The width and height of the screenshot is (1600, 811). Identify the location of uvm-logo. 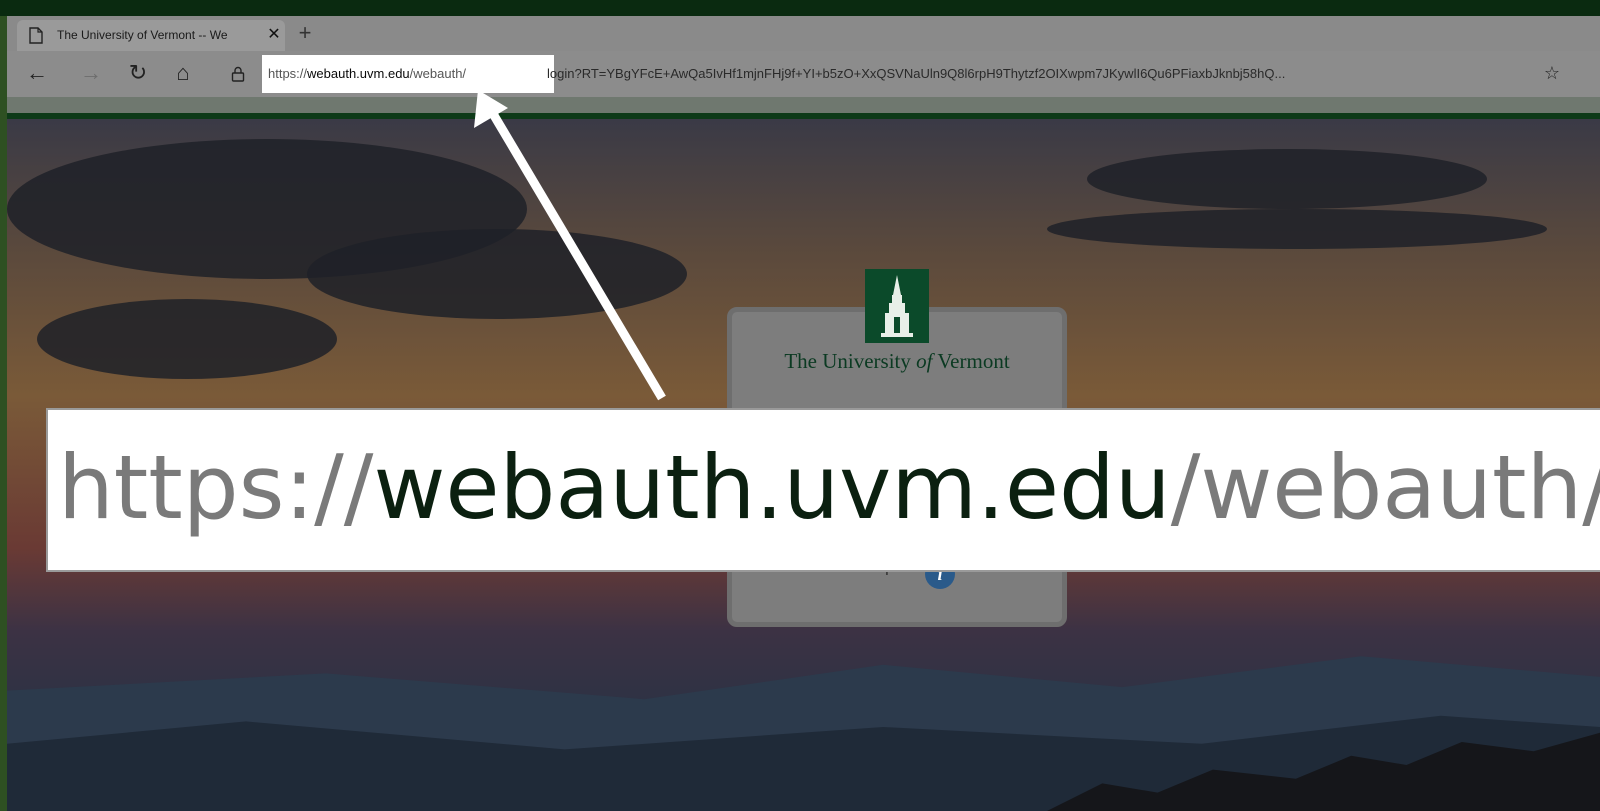
(897, 306).